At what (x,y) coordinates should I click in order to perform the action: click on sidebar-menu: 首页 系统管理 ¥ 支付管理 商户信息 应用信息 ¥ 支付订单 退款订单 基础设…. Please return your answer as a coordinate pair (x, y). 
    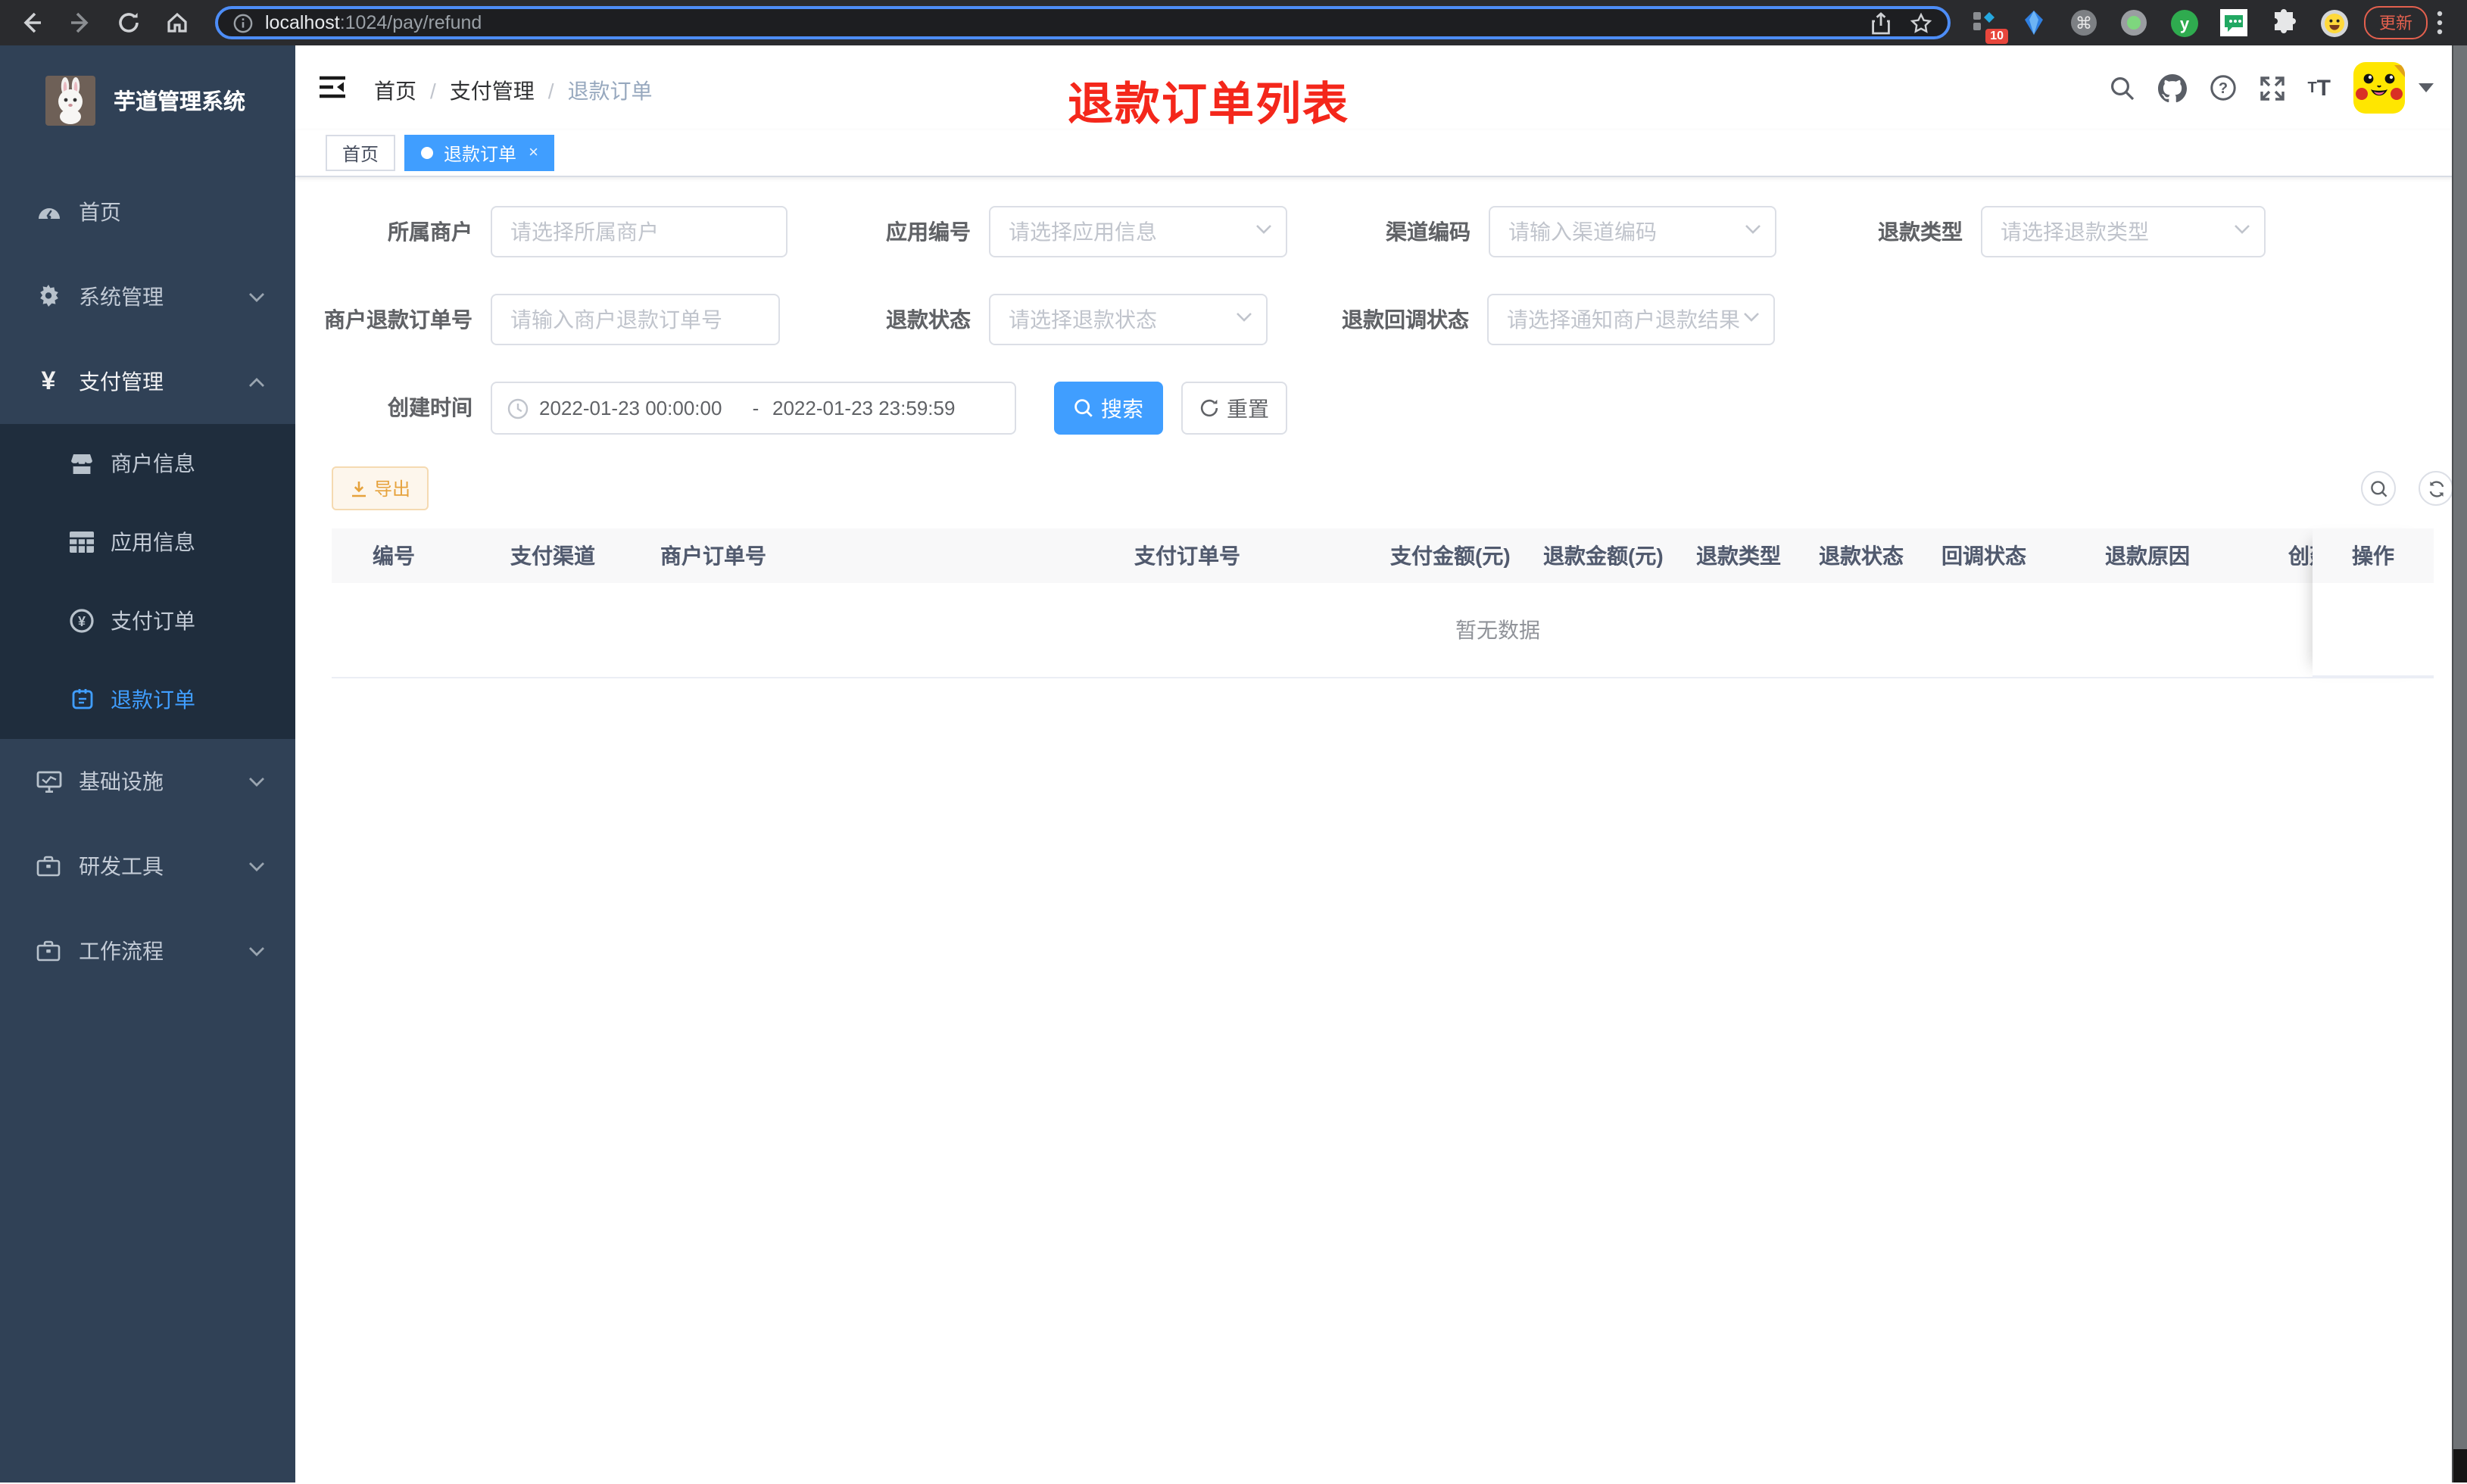
    Looking at the image, I should click on (147, 581).